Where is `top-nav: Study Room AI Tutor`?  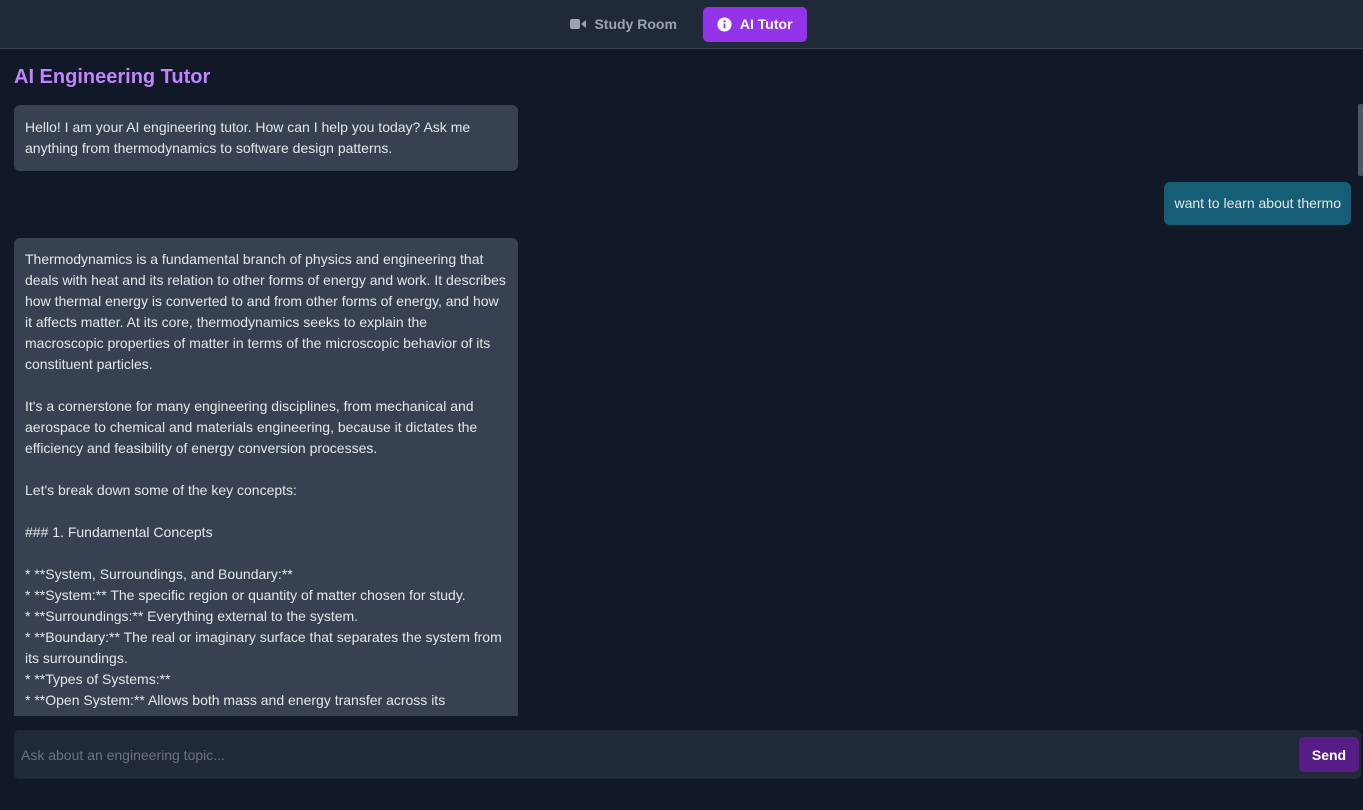 top-nav: Study Room AI Tutor is located at coordinates (681, 24).